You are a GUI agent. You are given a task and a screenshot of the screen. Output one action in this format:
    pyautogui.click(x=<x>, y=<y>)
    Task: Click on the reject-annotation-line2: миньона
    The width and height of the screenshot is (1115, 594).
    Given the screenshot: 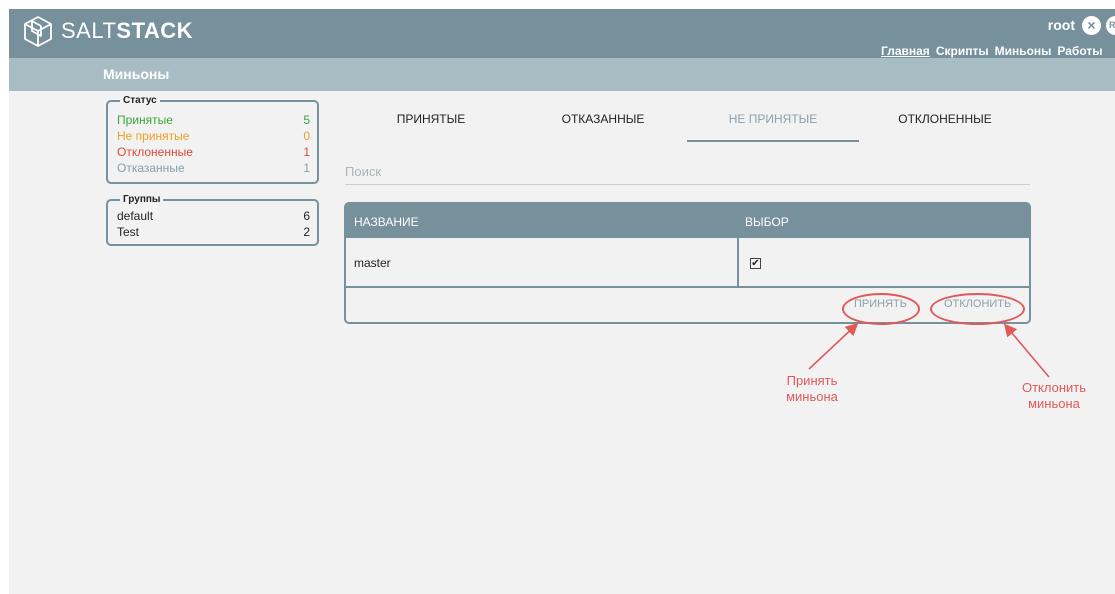 What is the action you would take?
    pyautogui.click(x=1054, y=403)
    